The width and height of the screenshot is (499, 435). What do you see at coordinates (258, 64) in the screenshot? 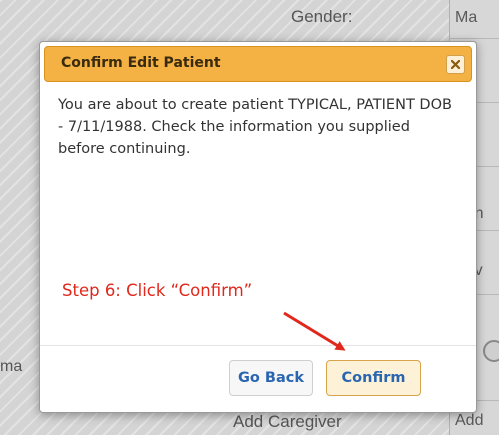
I see `dialog-header: Confirm Edit Patient` at bounding box center [258, 64].